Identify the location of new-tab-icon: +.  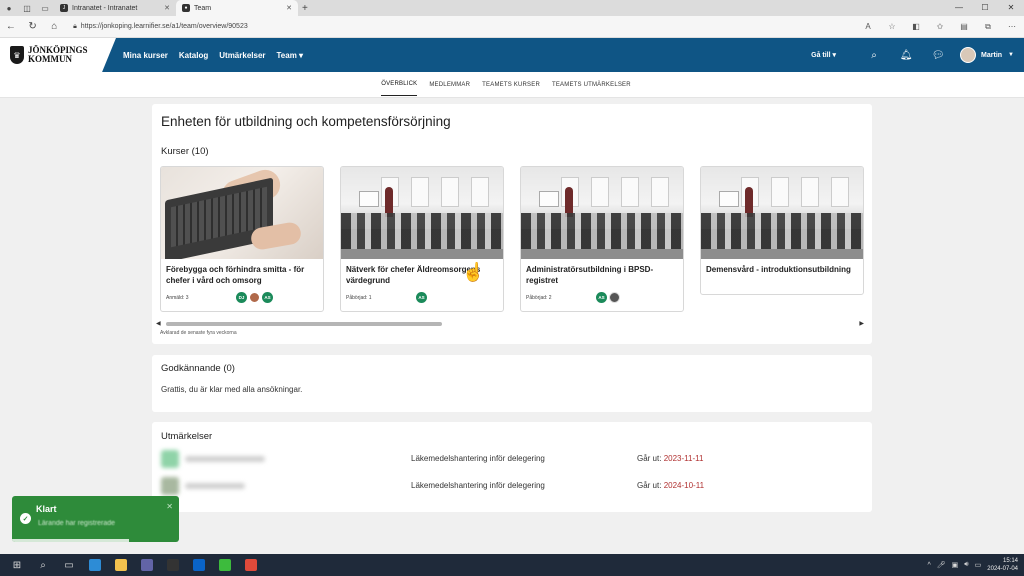
(305, 8).